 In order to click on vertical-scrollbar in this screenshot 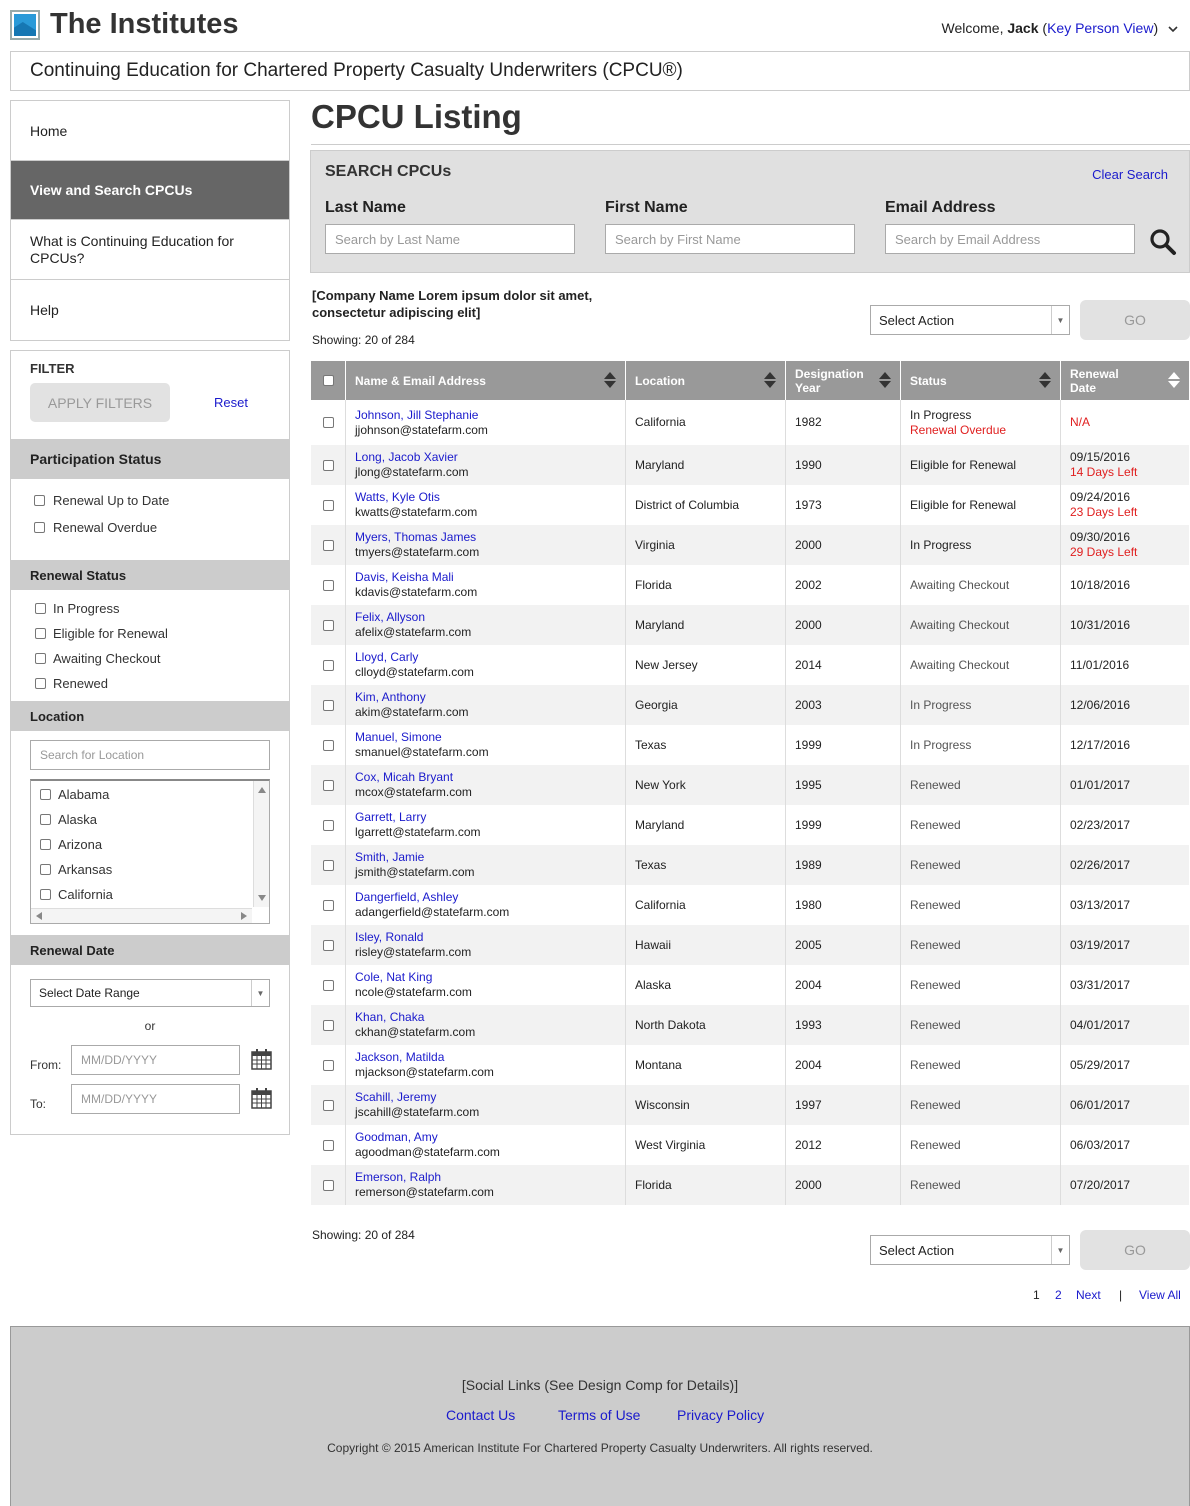, I will do `click(261, 844)`.